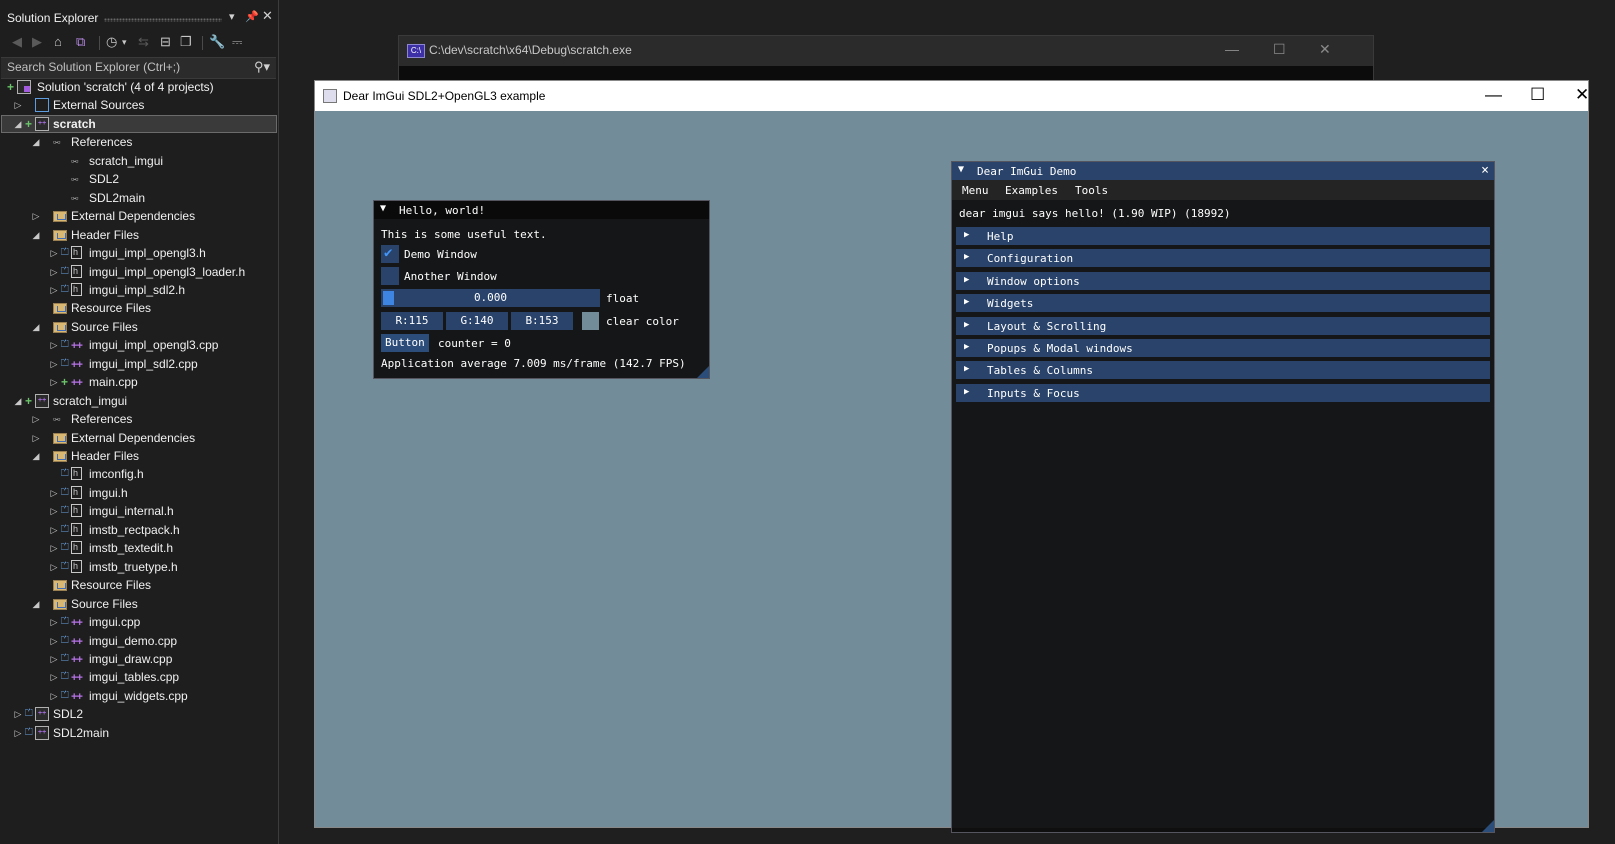  What do you see at coordinates (139, 547) in the screenshot?
I see `tree-item: ▷⏍ imstb_textedit.h` at bounding box center [139, 547].